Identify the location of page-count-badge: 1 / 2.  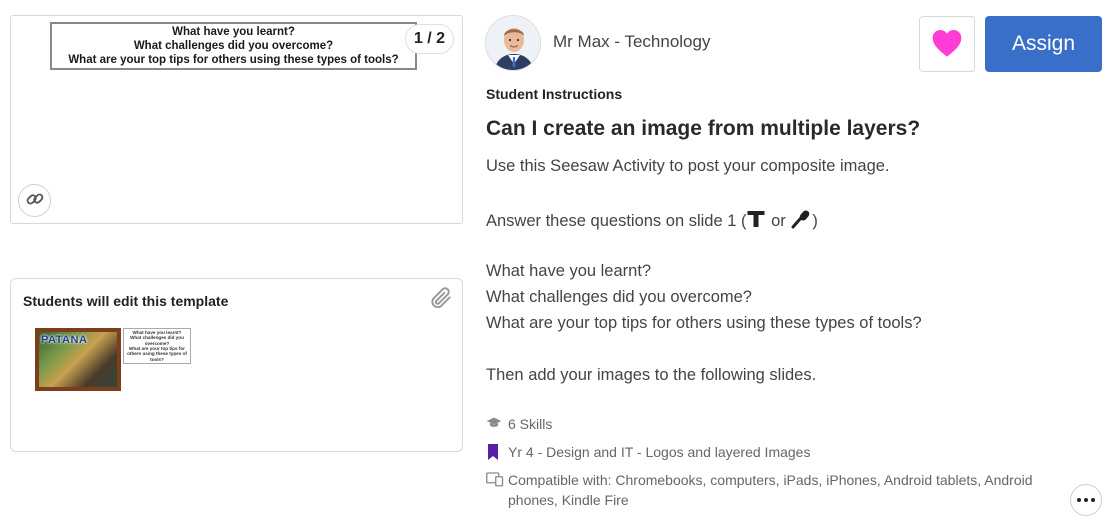
(429, 39).